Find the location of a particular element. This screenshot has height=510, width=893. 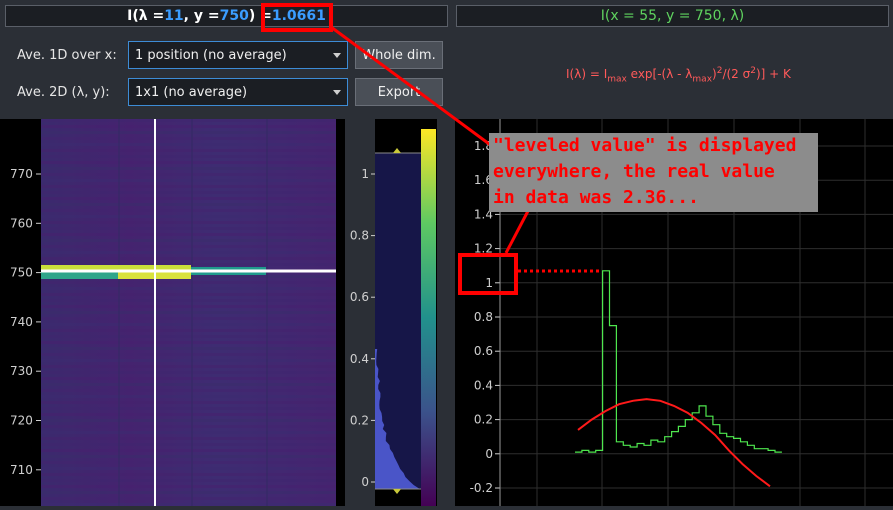

whole-dim-button: Whole dim. is located at coordinates (399, 55).